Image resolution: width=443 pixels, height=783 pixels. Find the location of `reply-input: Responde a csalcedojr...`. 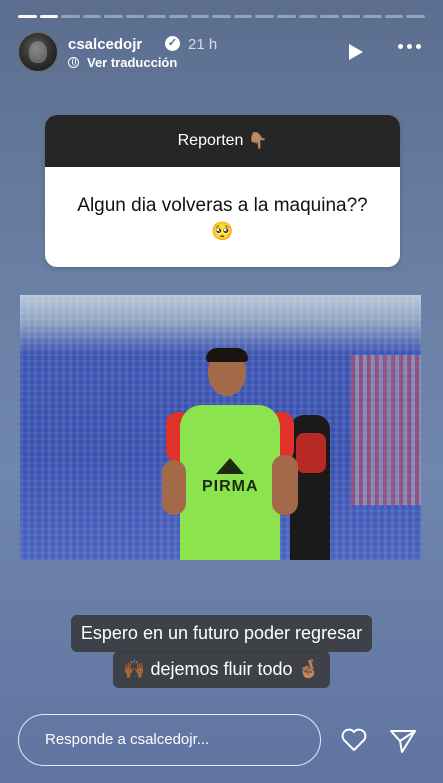

reply-input: Responde a csalcedojr... is located at coordinates (169, 740).